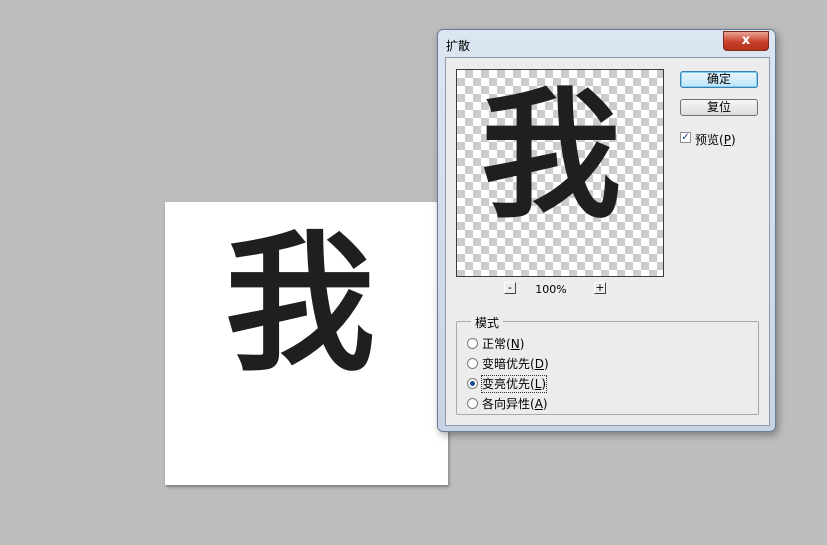 Image resolution: width=827 pixels, height=545 pixels. I want to click on preview-pane: 我, so click(560, 173).